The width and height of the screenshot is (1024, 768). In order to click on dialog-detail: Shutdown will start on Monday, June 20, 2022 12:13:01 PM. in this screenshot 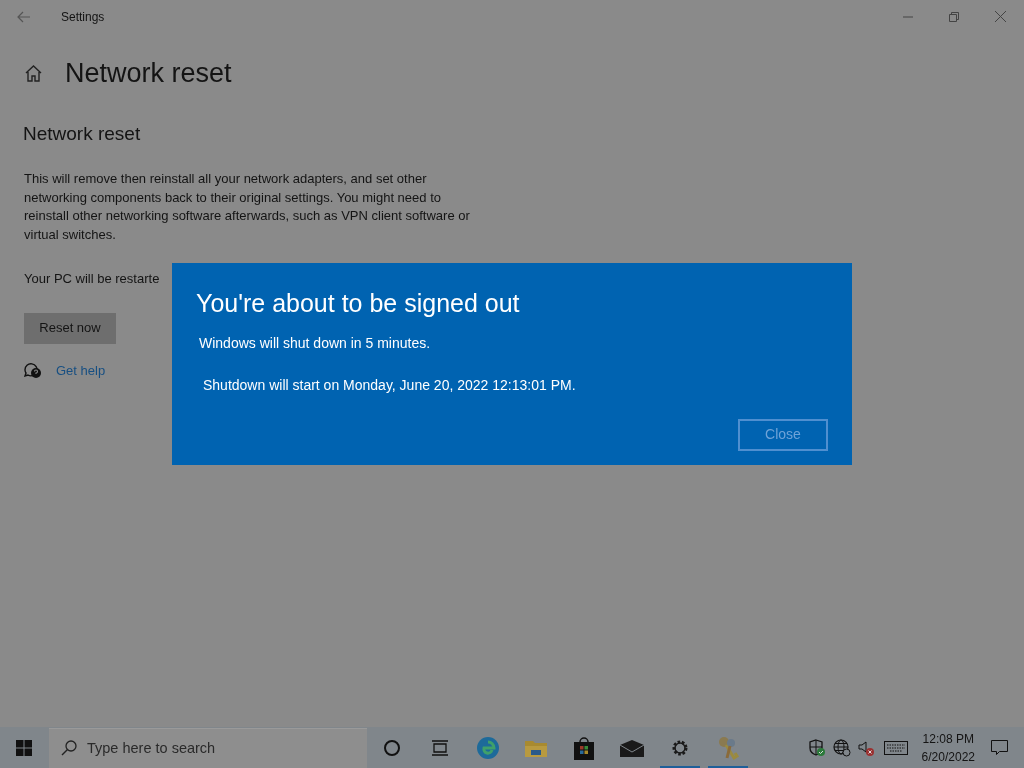, I will do `click(389, 385)`.